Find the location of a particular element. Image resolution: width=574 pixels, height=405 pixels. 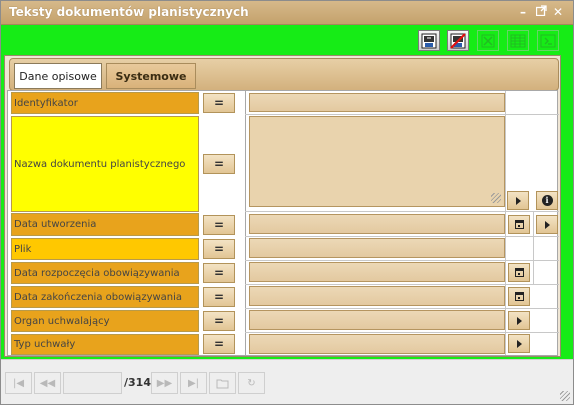

field-label-nazwa-dokumentu: Nazwa dokumentu planistycznego is located at coordinates (105, 164).